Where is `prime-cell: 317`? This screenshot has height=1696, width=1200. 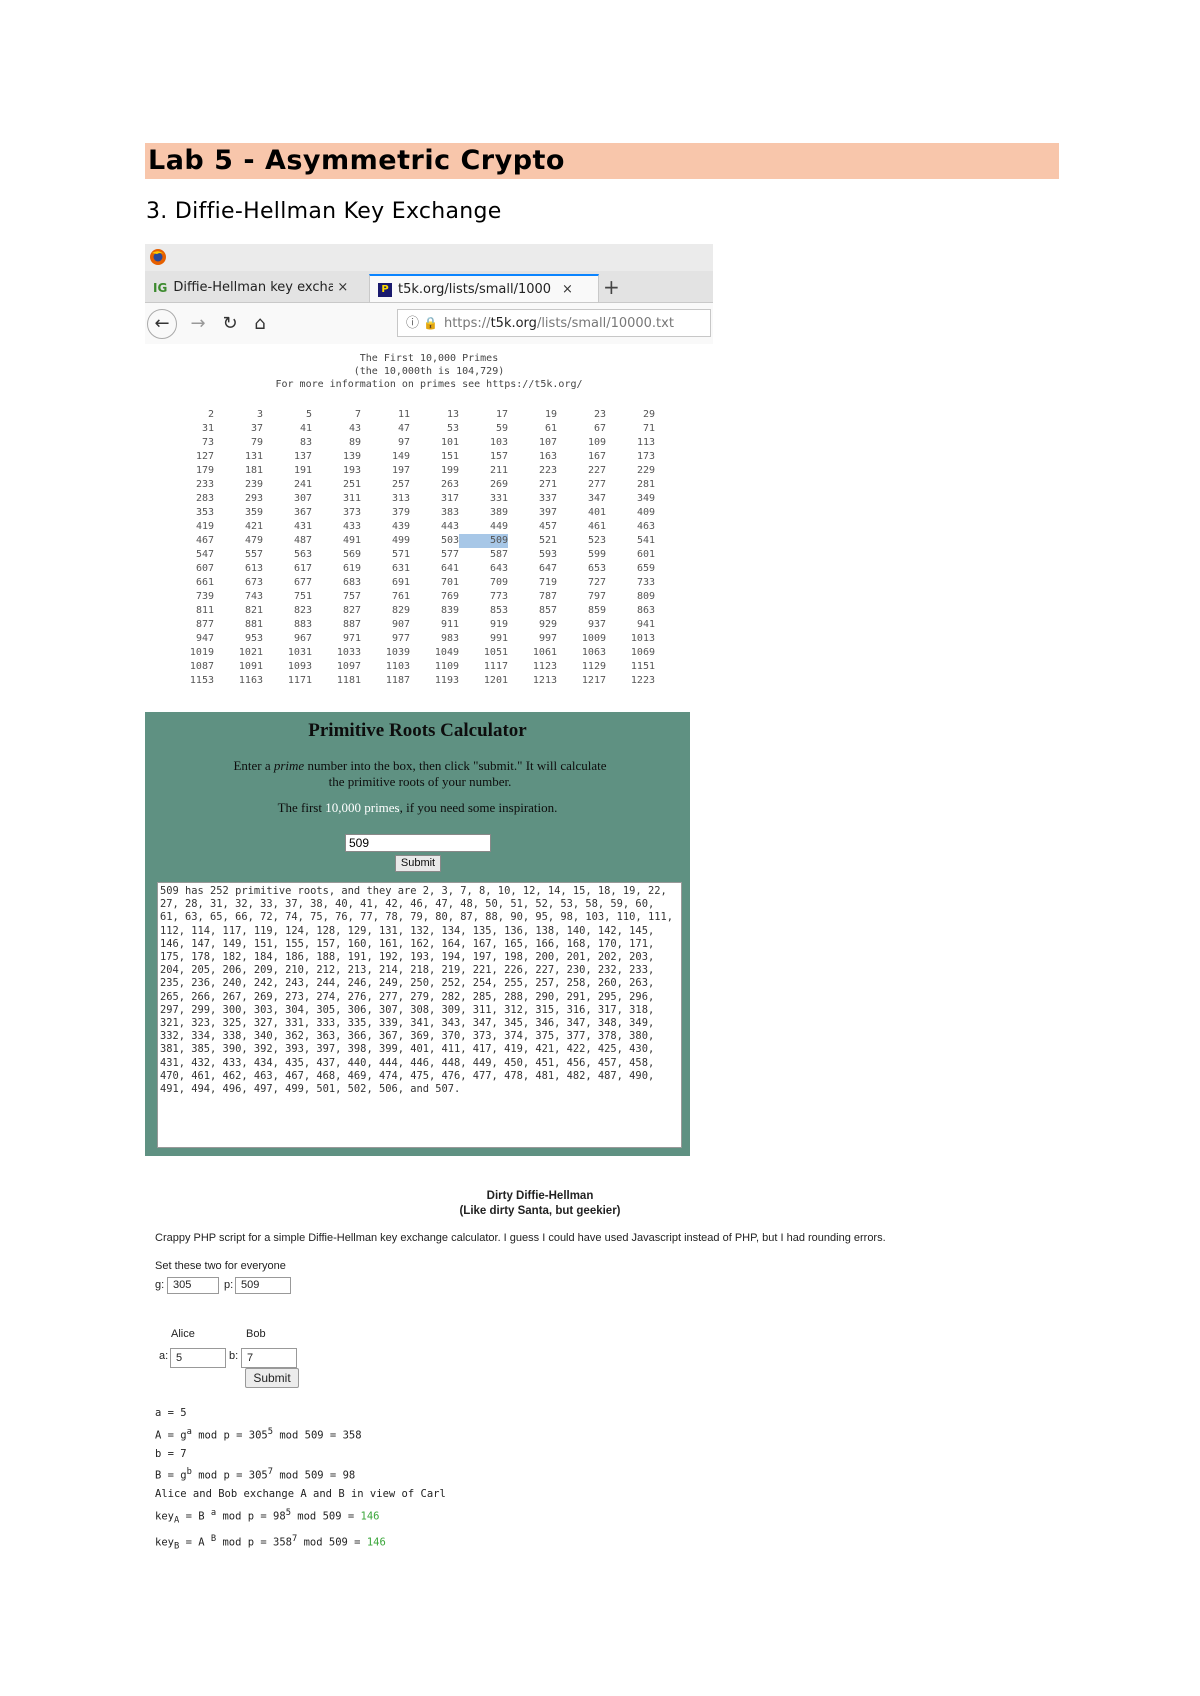 prime-cell: 317 is located at coordinates (449, 498).